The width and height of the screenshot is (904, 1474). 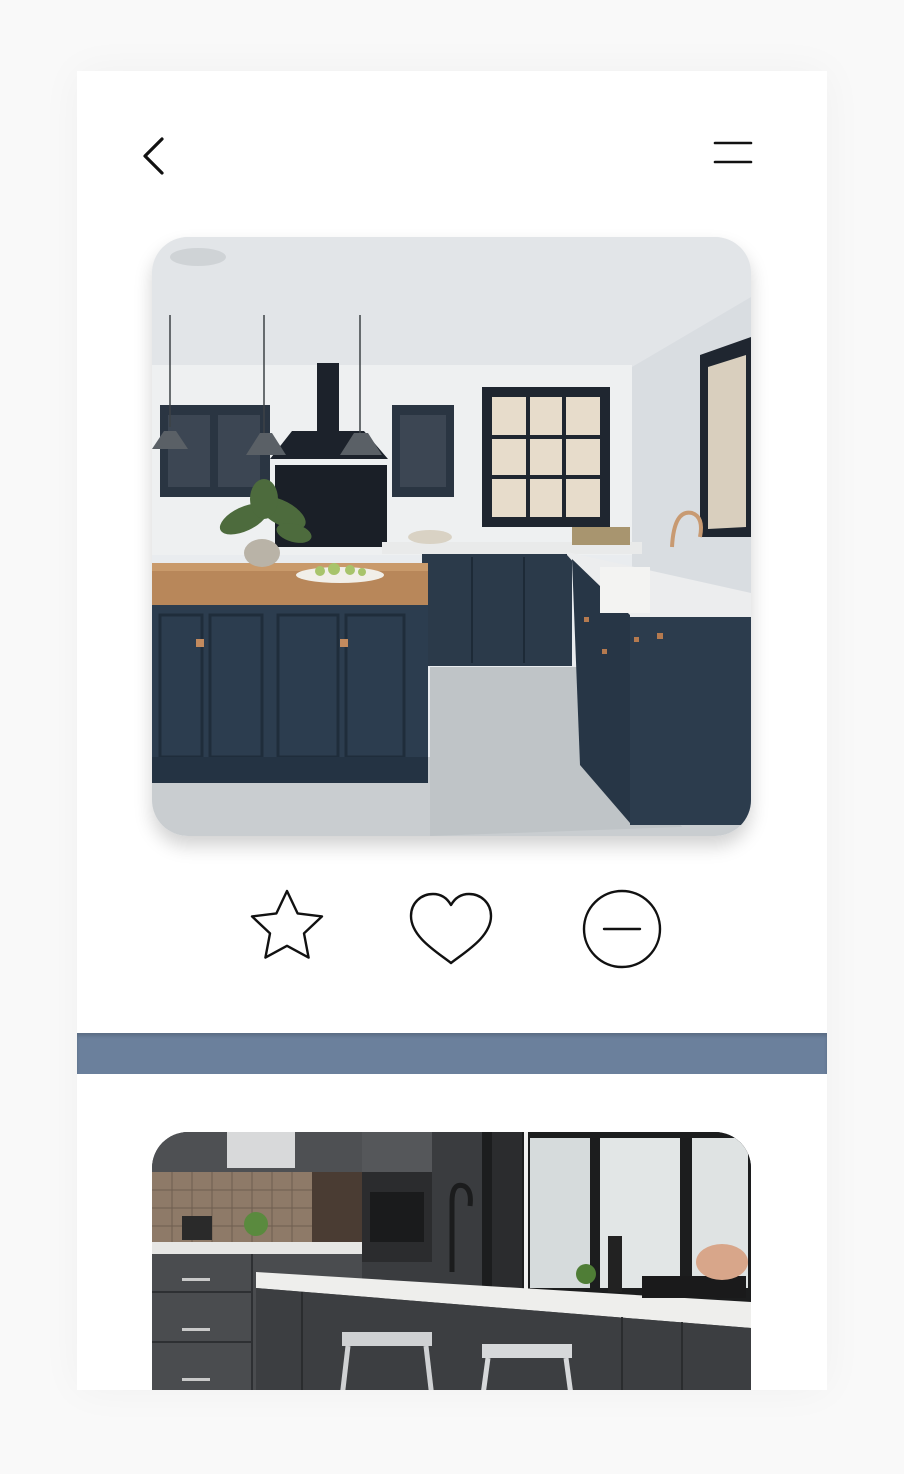 I want to click on chevron-left-icon, so click(x=153, y=156).